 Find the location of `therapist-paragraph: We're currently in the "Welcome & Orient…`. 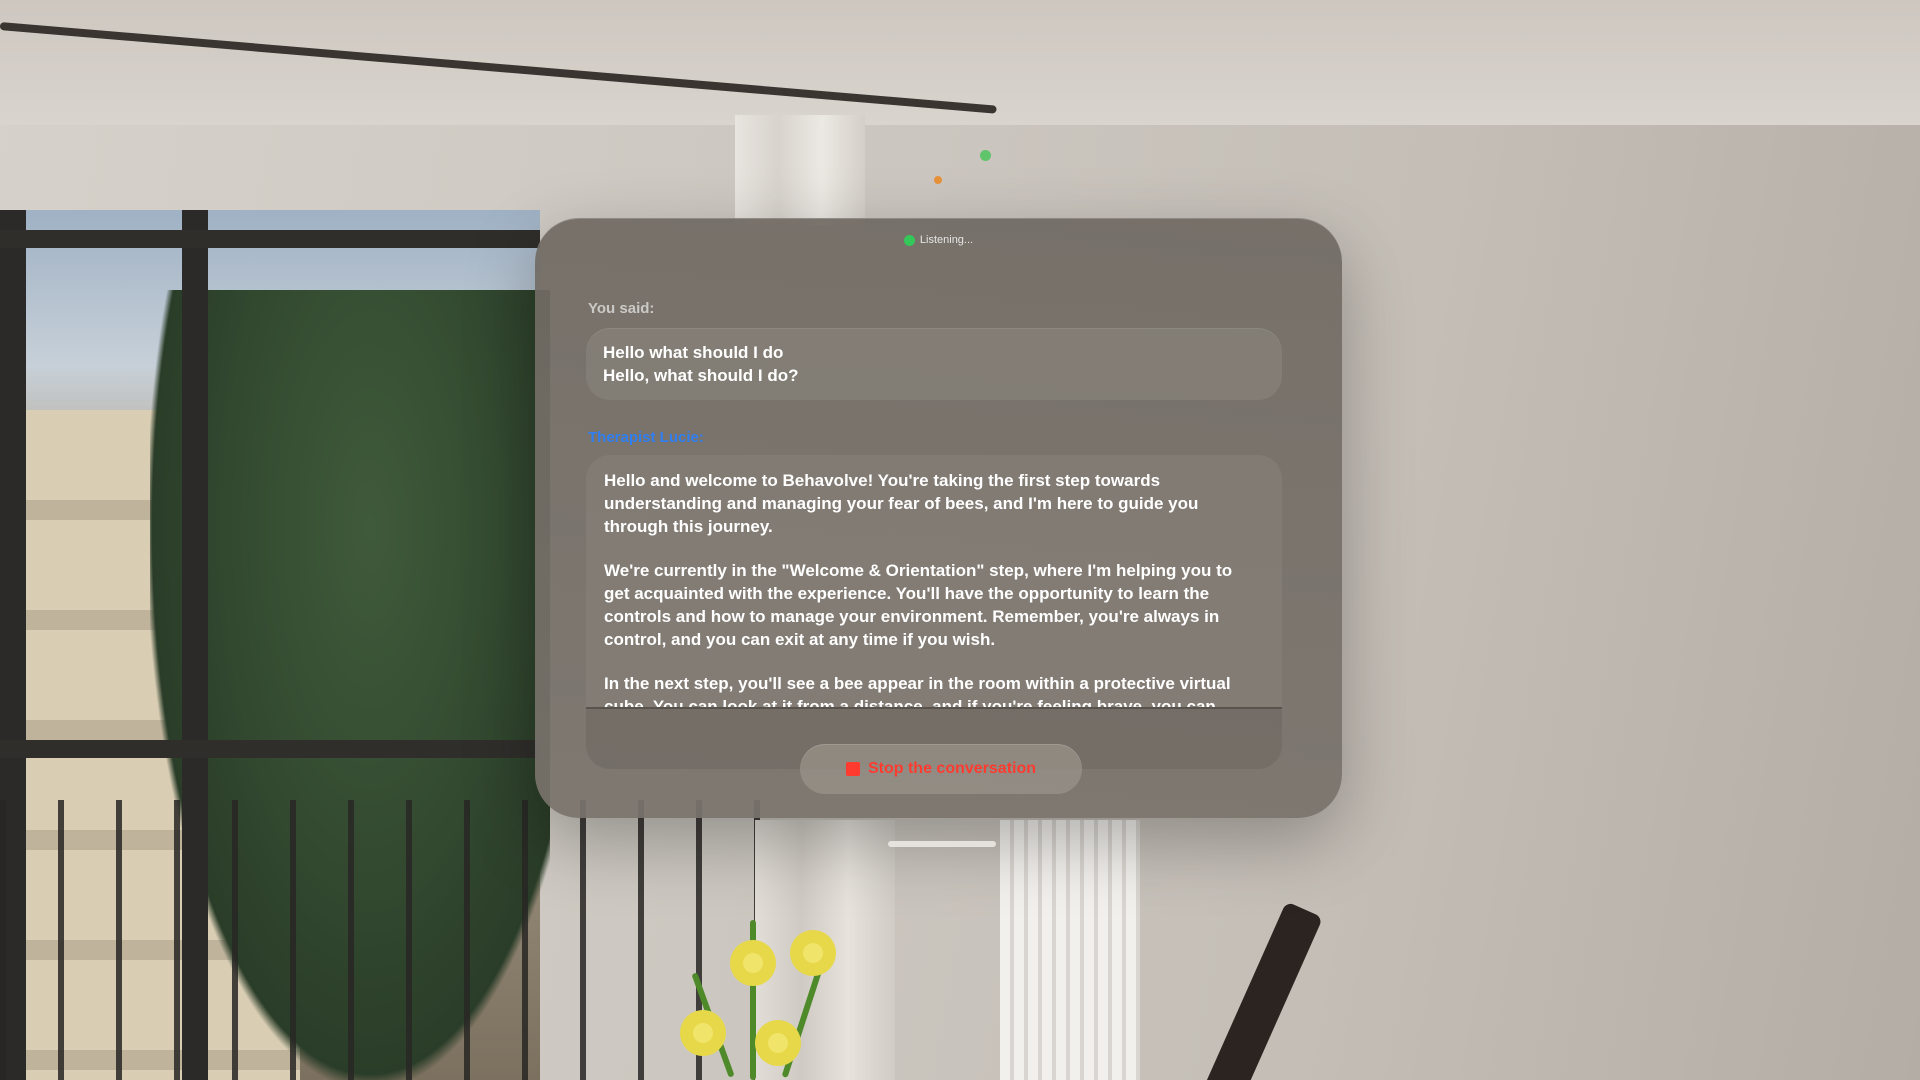

therapist-paragraph: We're currently in the "Welcome & Orient… is located at coordinates (918, 605).